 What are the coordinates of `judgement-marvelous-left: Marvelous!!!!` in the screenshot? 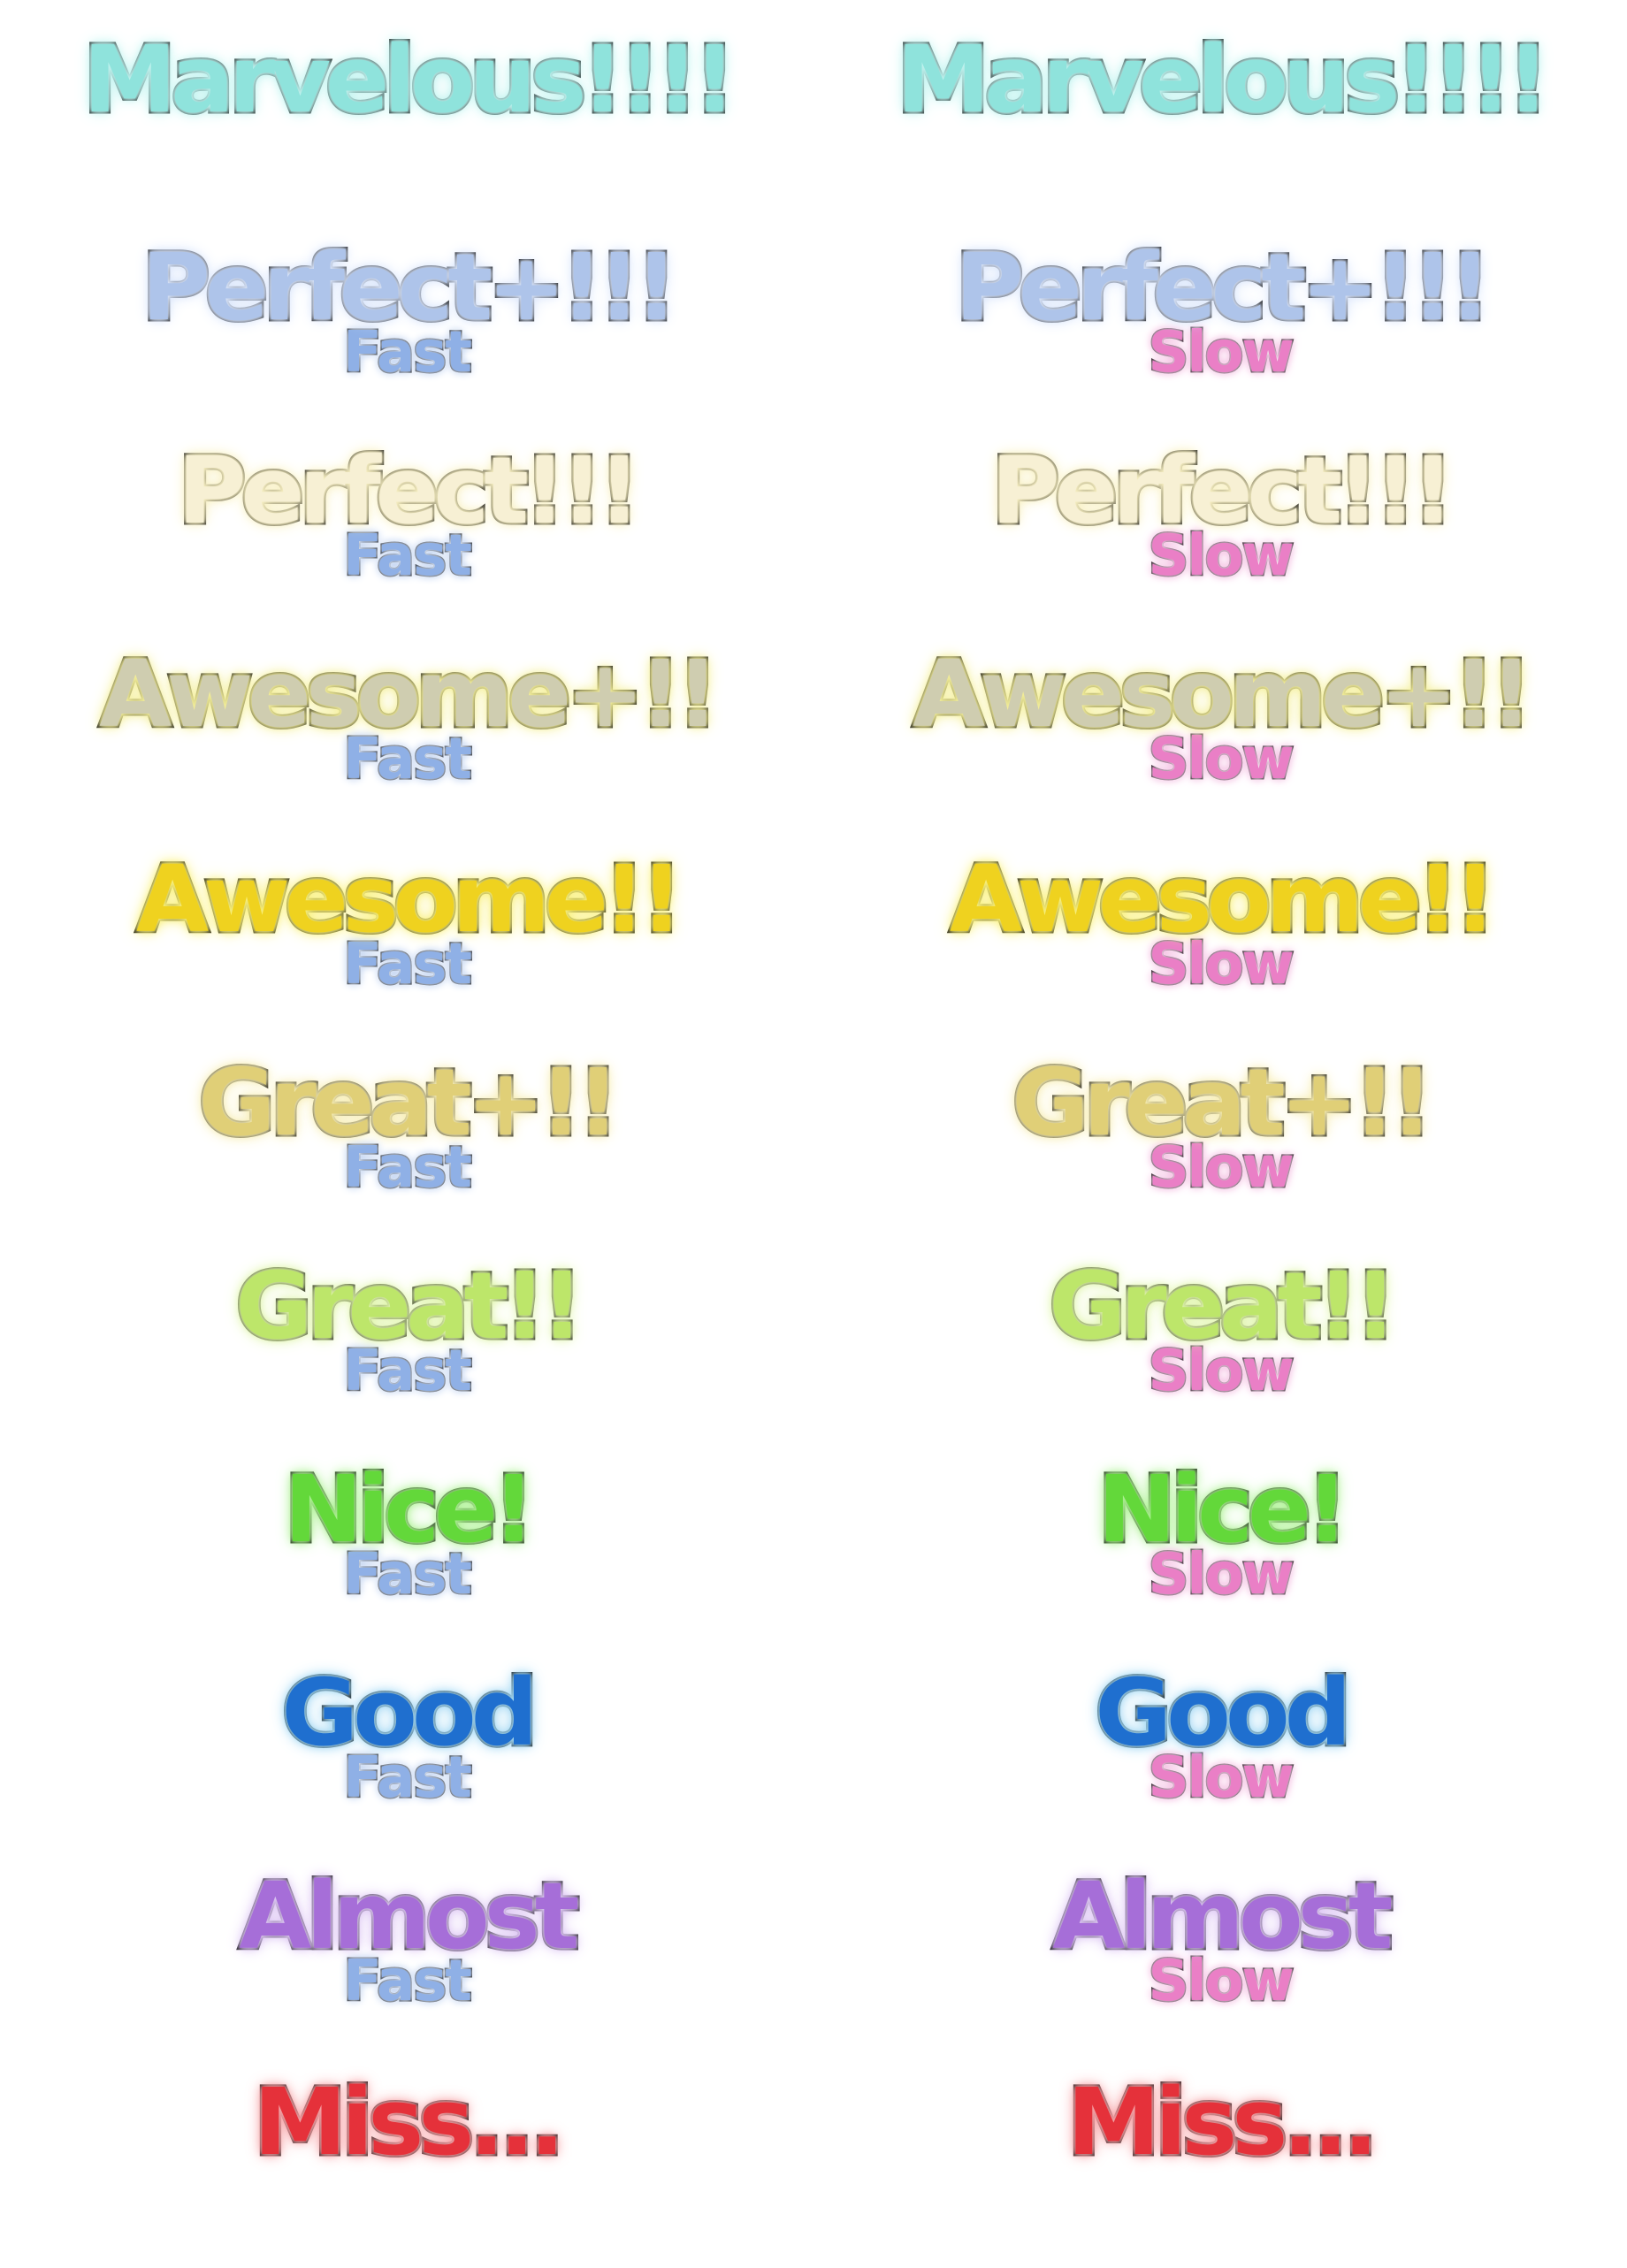 It's located at (407, 125).